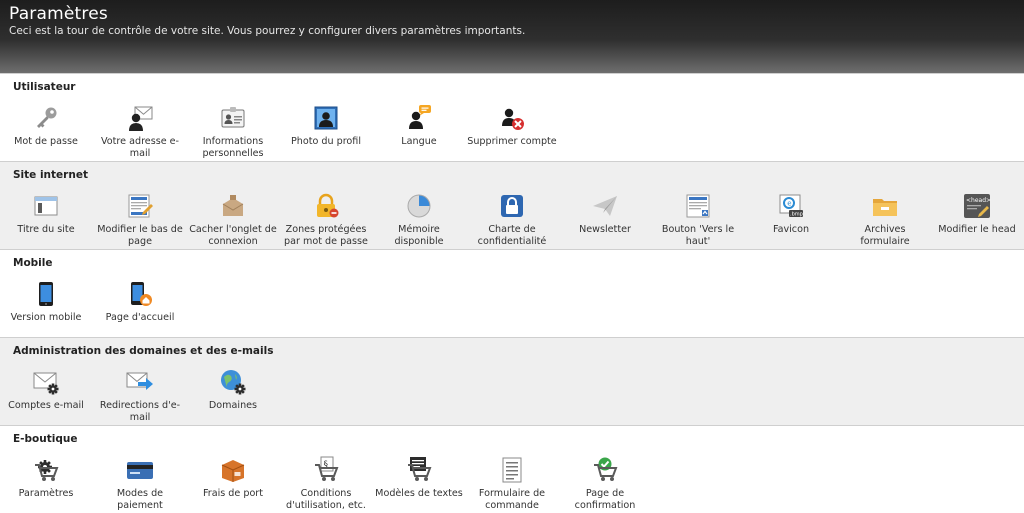  What do you see at coordinates (326, 235) in the screenshot?
I see `setting-item-label: Zones protégées par mot de passe` at bounding box center [326, 235].